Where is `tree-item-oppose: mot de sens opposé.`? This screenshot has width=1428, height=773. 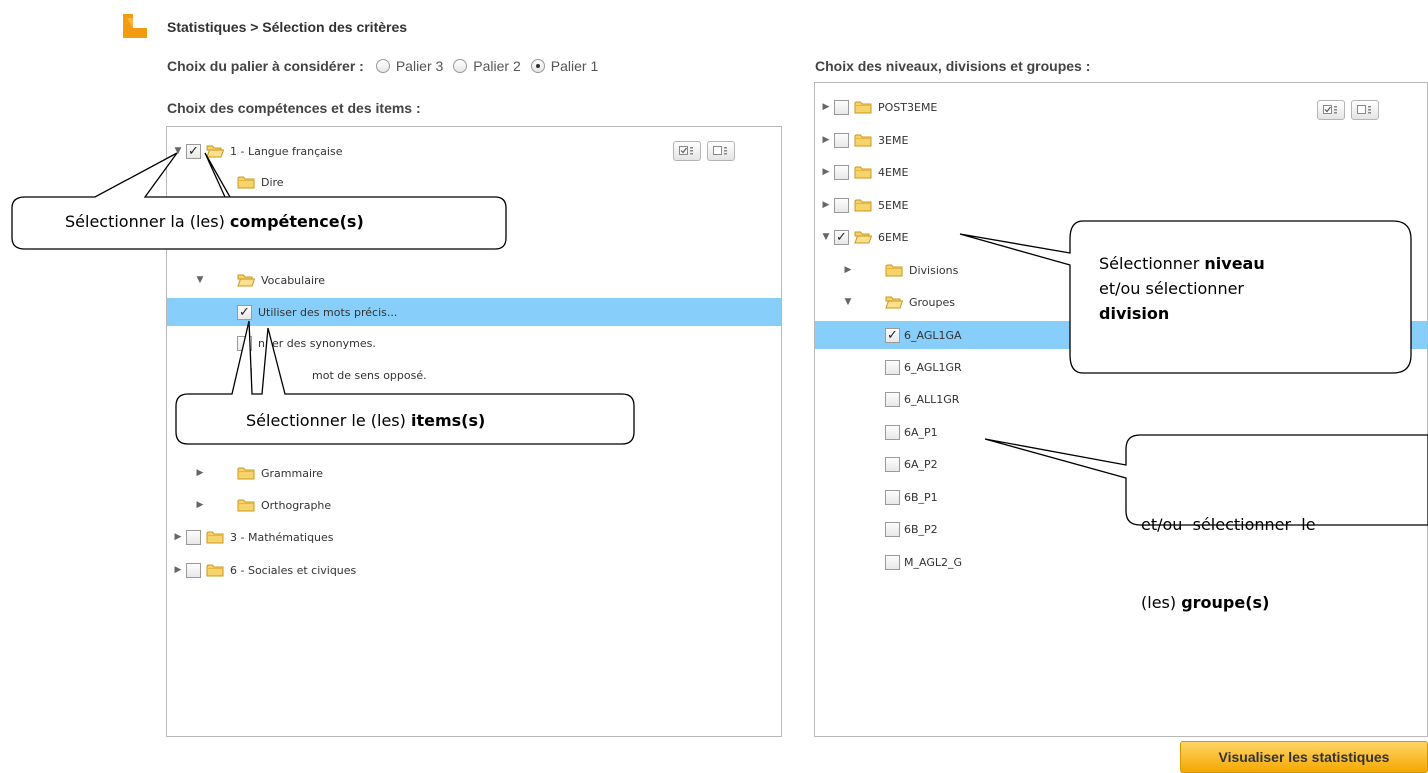 tree-item-oppose: mot de sens opposé. is located at coordinates (474, 375).